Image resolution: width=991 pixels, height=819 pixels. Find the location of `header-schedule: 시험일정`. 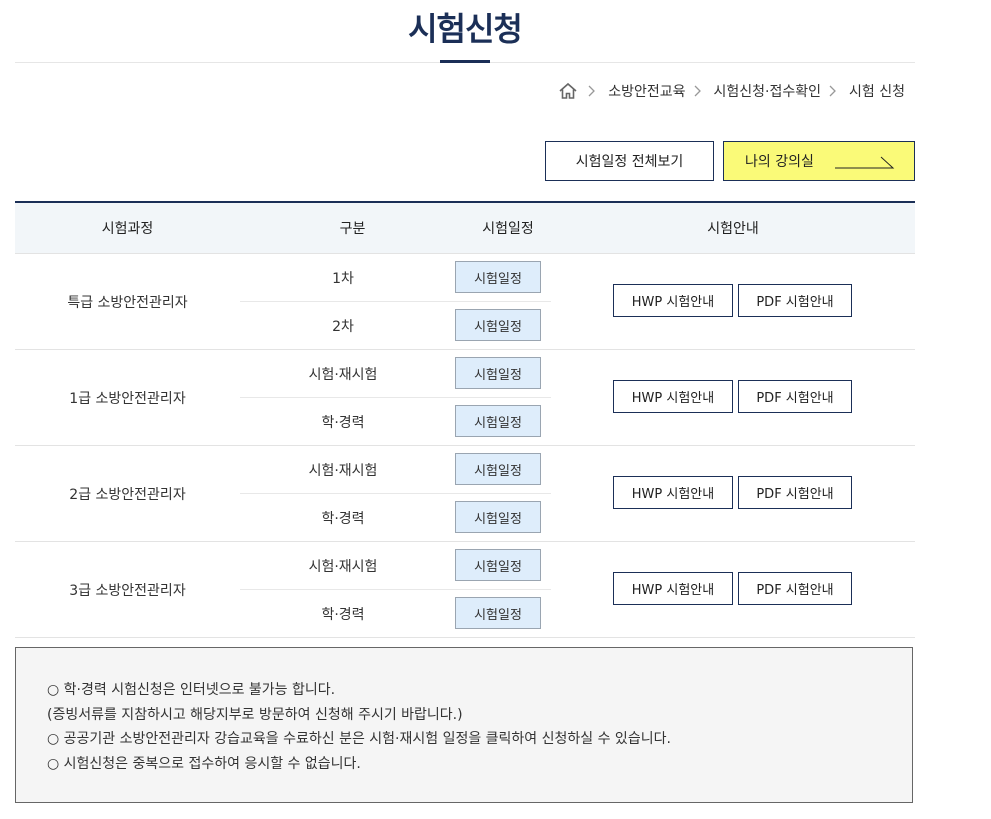

header-schedule: 시험일정 is located at coordinates (508, 229).